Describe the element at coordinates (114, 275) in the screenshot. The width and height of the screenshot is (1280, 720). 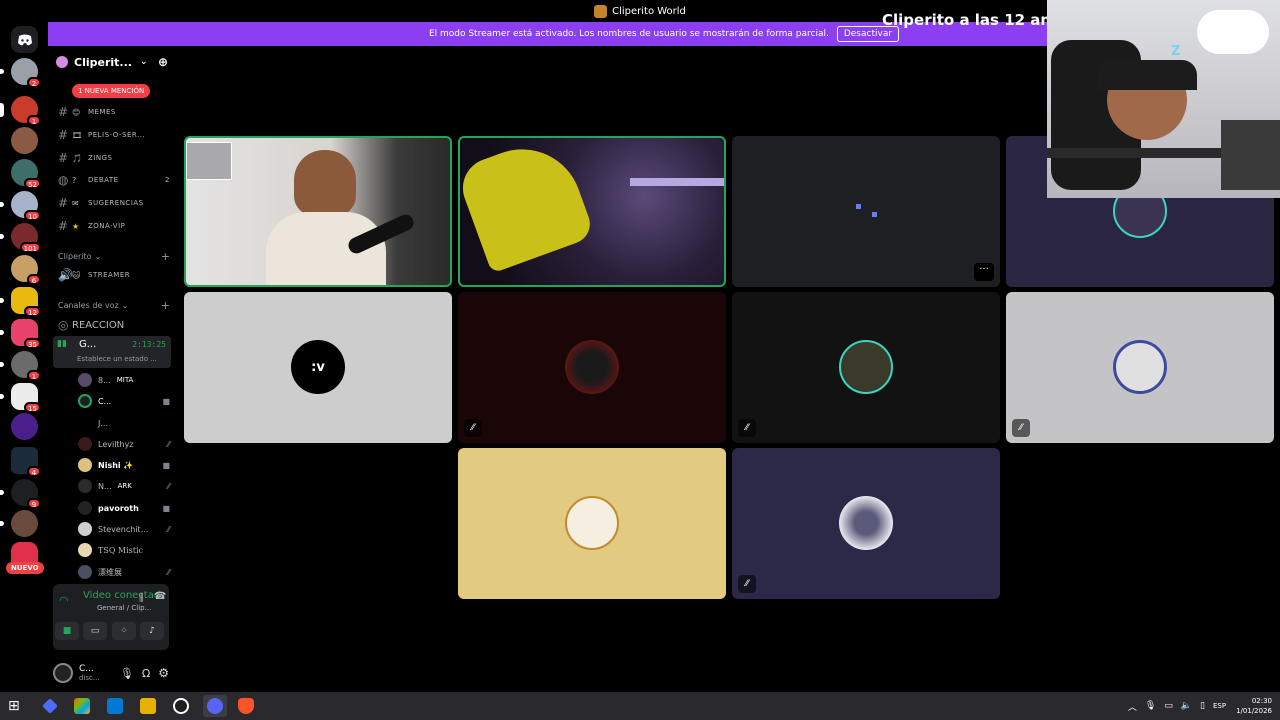
I see `channel-streamer: 🔊 🐱 STREAMER` at that location.